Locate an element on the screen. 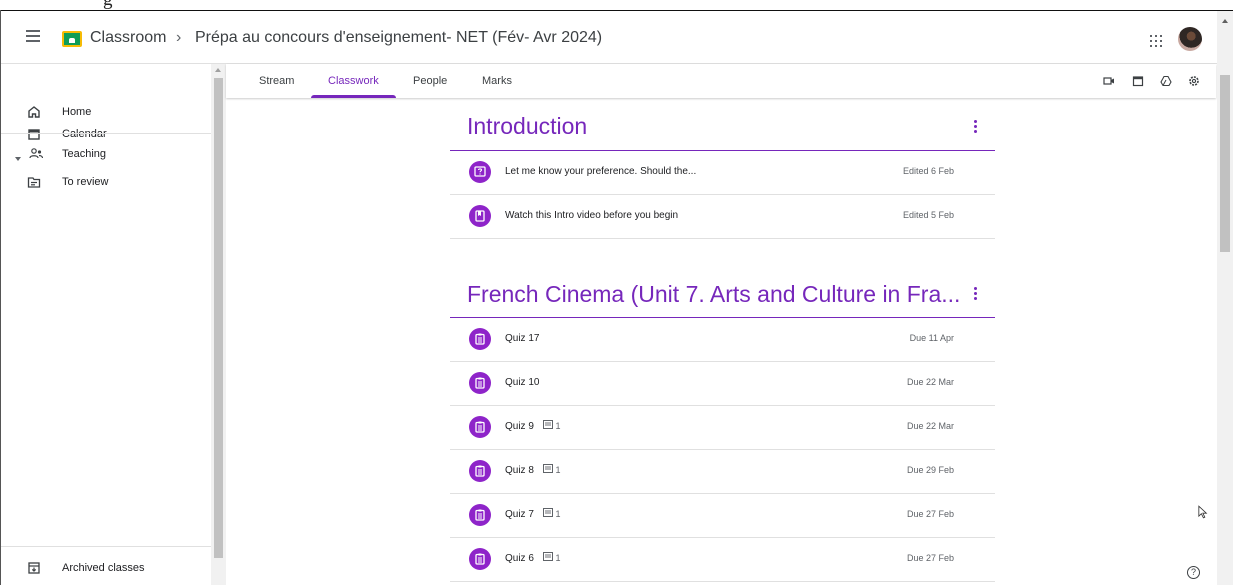 The image size is (1233, 585). classwork-item: Quiz 9 1 Due 22 Mar is located at coordinates (722, 428).